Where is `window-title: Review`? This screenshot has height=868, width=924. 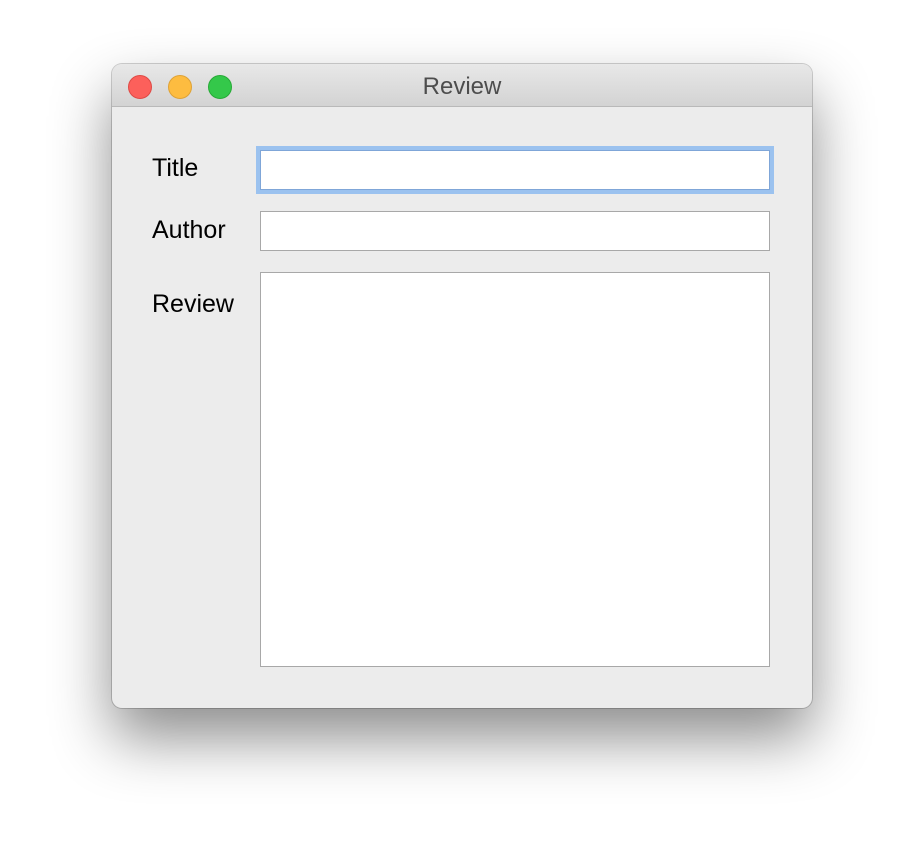
window-title: Review is located at coordinates (462, 86).